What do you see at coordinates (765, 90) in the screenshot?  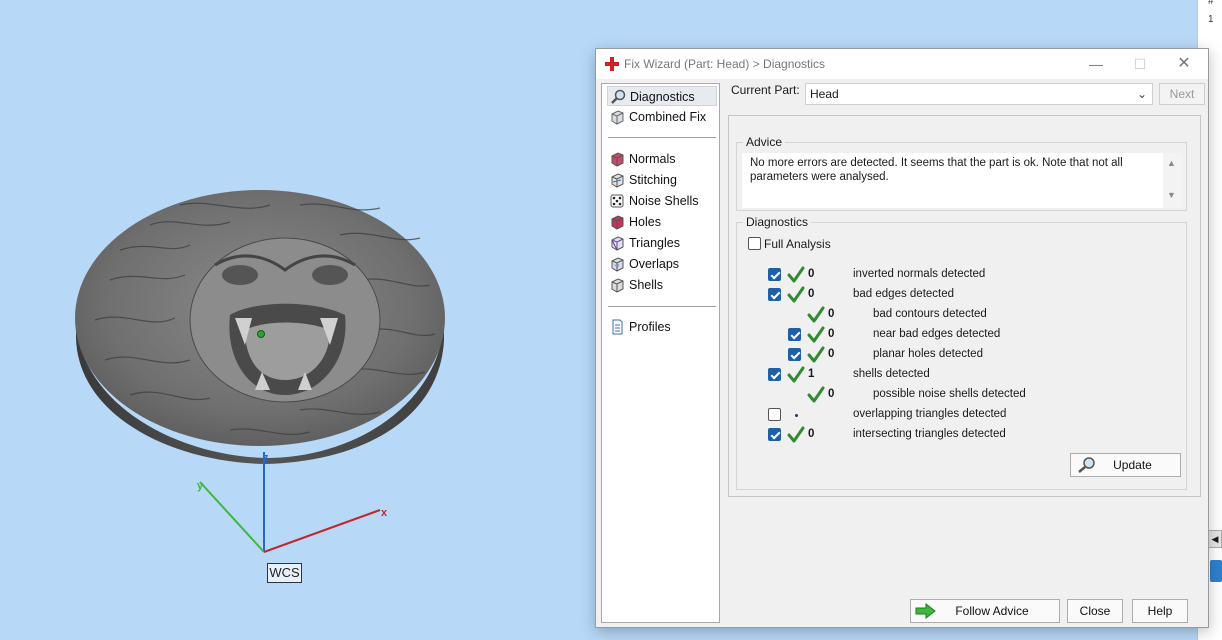 I see `current-part-label: Current Part:` at bounding box center [765, 90].